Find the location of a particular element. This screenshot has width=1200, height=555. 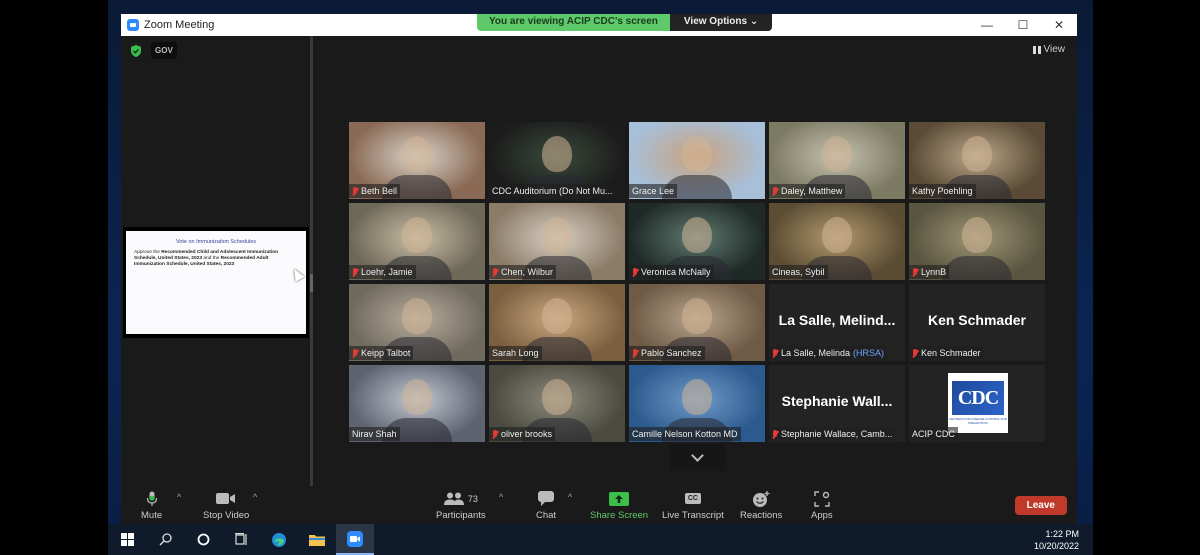

participant-tile: Loehr, Jamie is located at coordinates (417, 241).